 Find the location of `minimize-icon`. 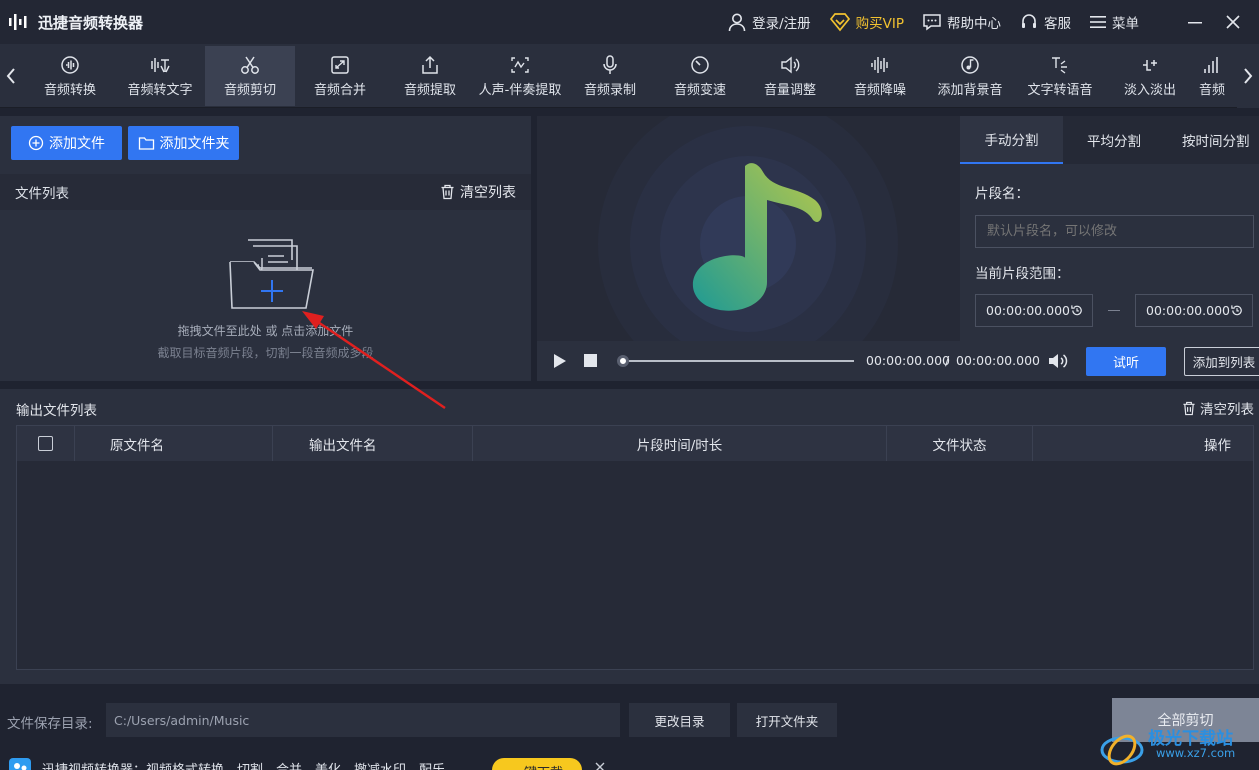

minimize-icon is located at coordinates (1195, 23).